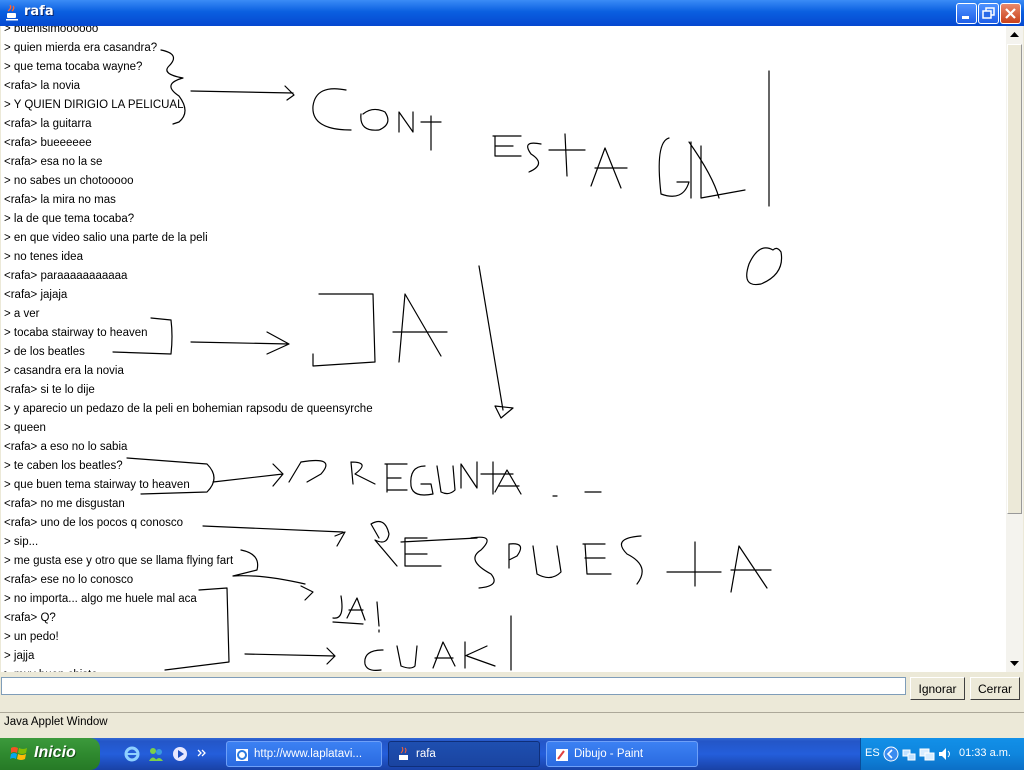  Describe the element at coordinates (891, 754) in the screenshot. I see `tray-collapse-icon` at that location.